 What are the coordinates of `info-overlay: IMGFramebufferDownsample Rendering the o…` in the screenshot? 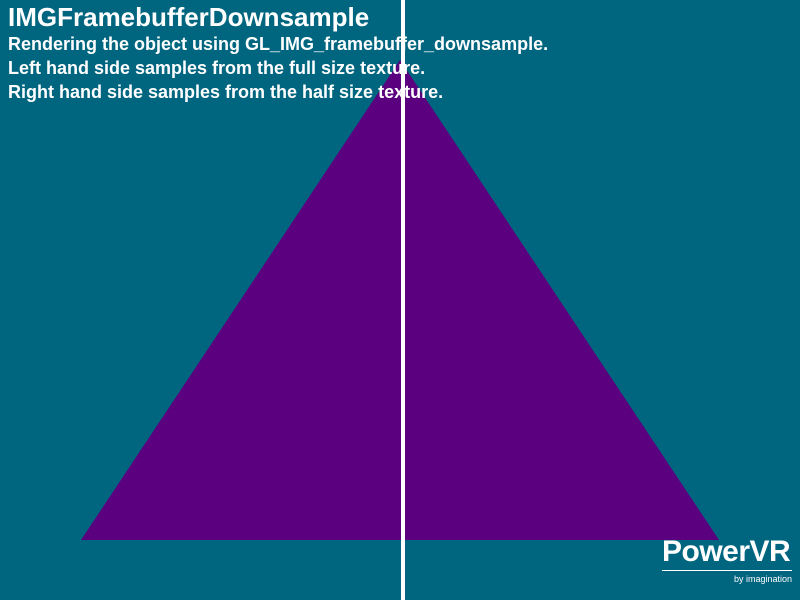 It's located at (278, 54).